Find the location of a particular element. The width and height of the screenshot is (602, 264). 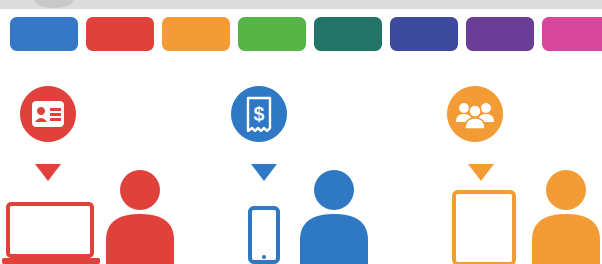

badge-circle is located at coordinates (475, 114).